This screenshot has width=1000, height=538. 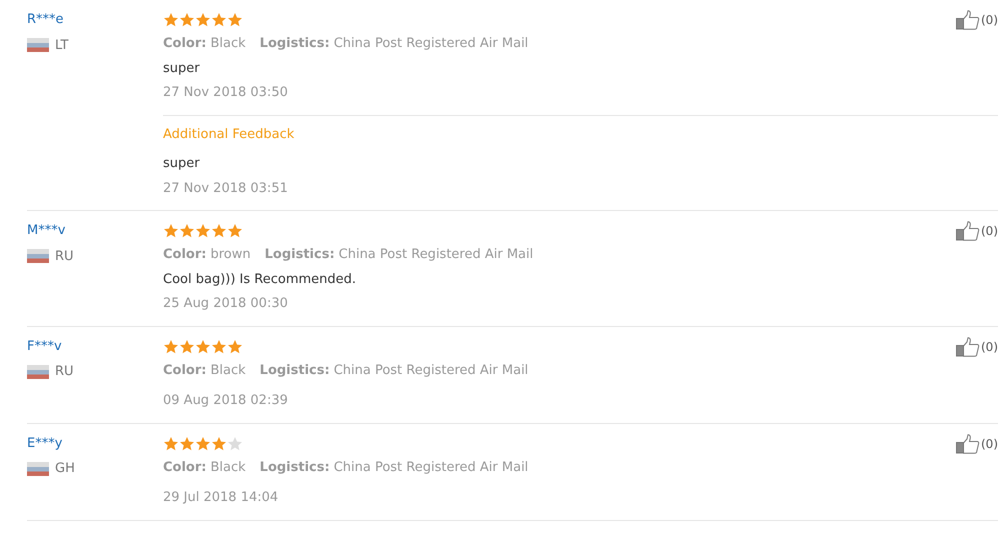 I want to click on review-text: Cool bag))) Is Recommended., so click(x=259, y=279).